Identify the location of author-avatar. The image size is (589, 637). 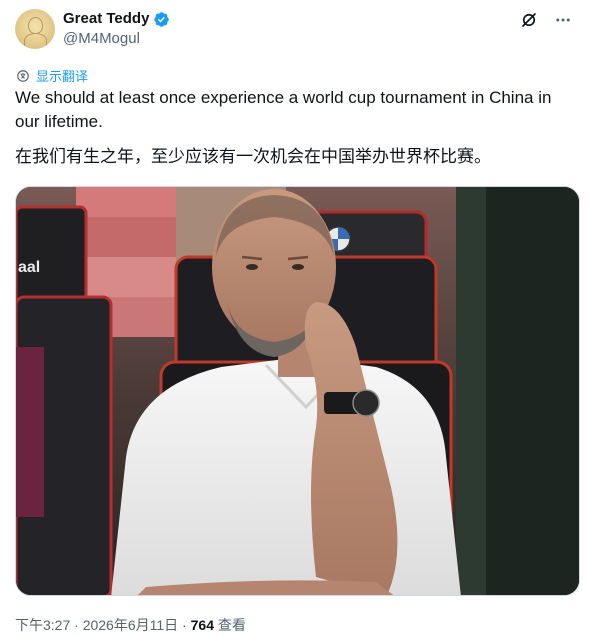
(35, 29).